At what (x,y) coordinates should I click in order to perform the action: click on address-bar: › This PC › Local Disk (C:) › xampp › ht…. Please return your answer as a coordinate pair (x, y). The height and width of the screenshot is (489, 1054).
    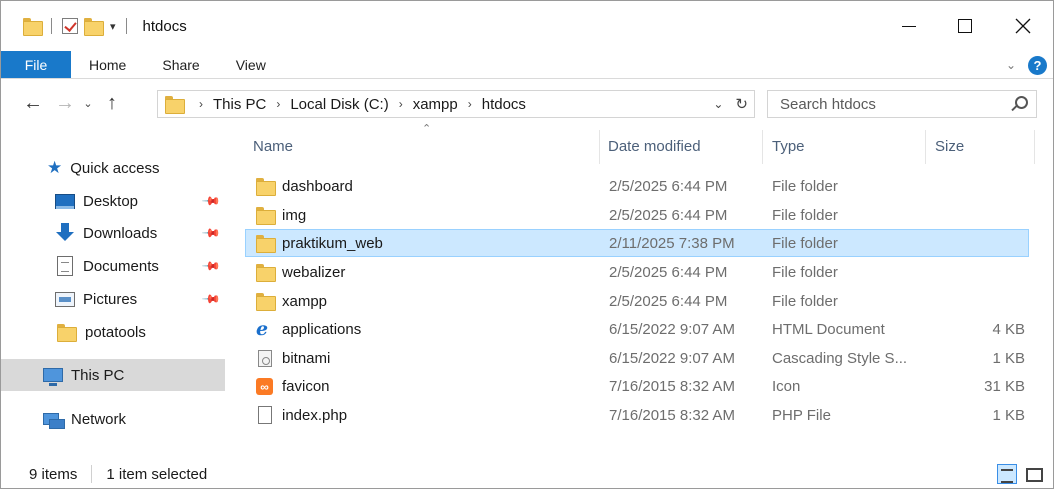
    Looking at the image, I should click on (456, 104).